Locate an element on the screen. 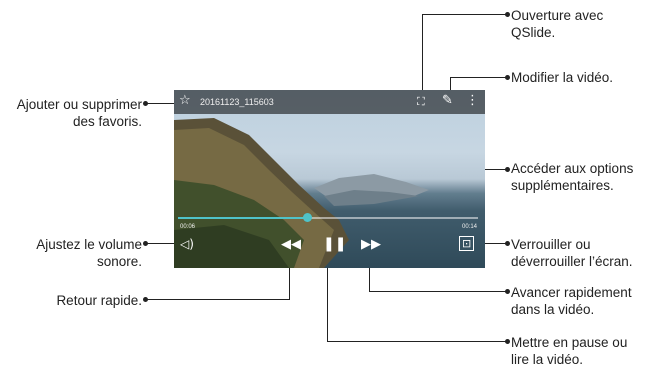 The width and height of the screenshot is (645, 368). leader-dot-volume is located at coordinates (145, 243).